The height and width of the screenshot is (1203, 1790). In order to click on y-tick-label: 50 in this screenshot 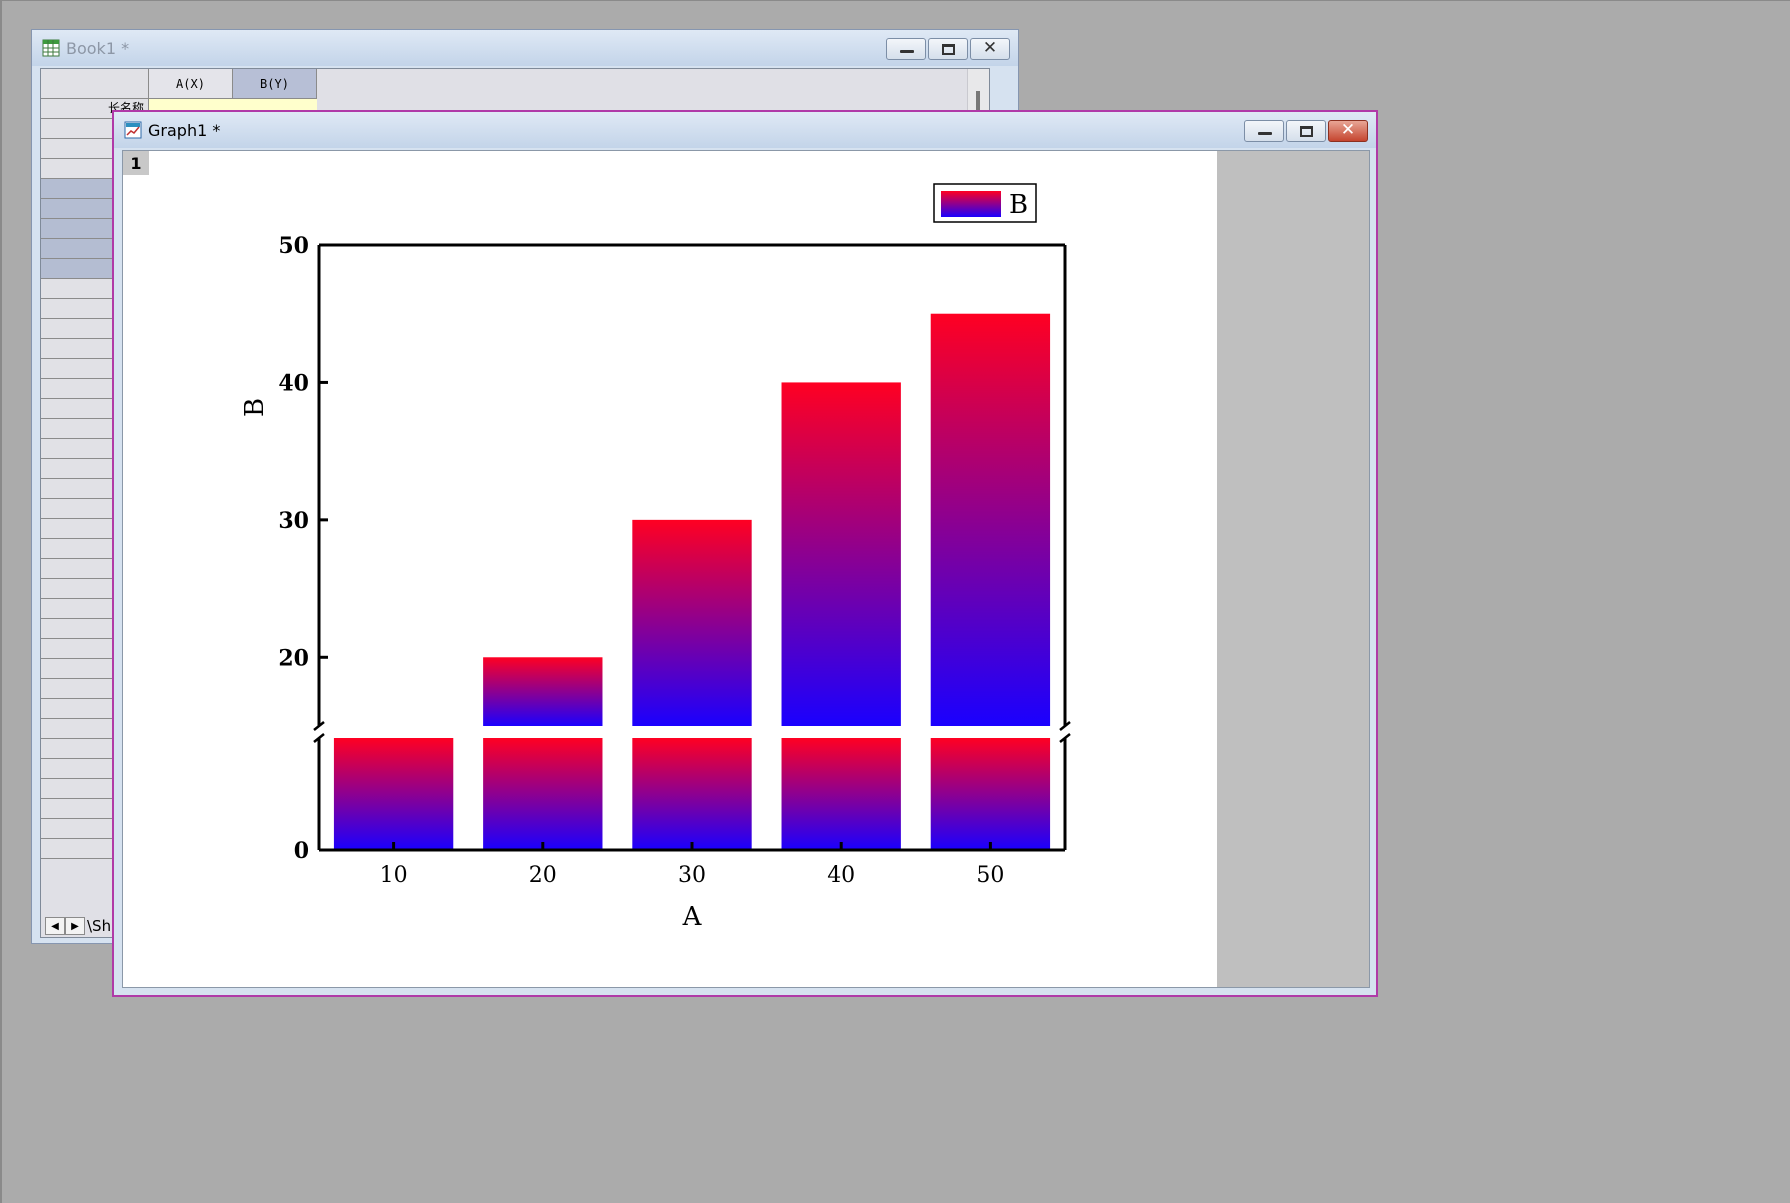, I will do `click(293, 246)`.